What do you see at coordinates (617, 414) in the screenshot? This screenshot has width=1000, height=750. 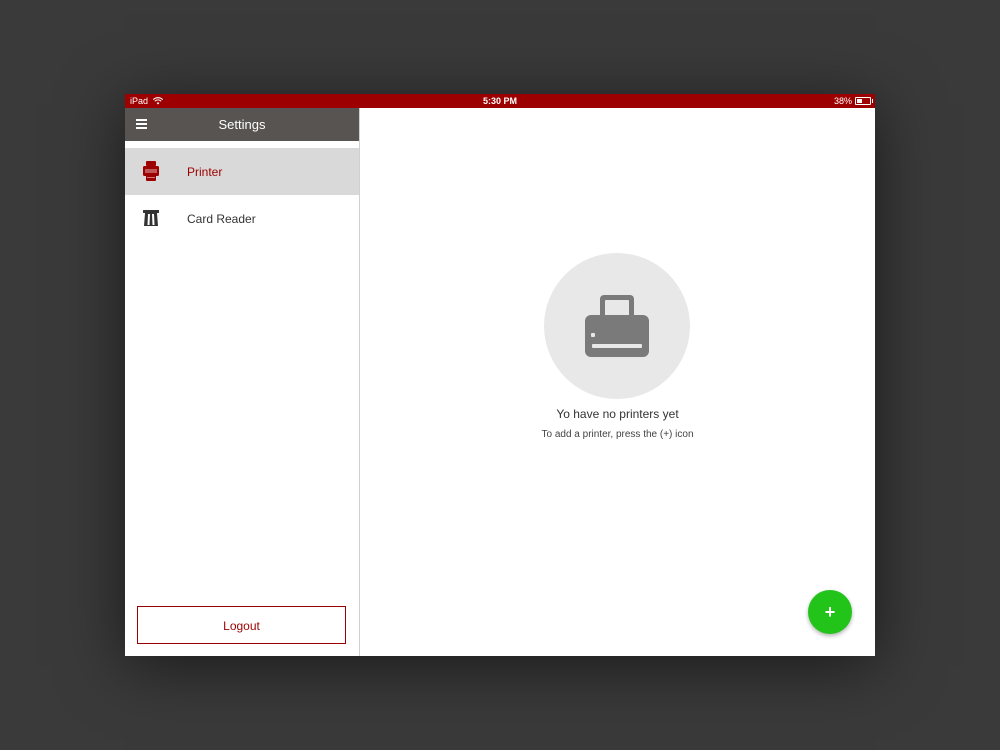 I see `empty-state-title: Yo have no printers yet` at bounding box center [617, 414].